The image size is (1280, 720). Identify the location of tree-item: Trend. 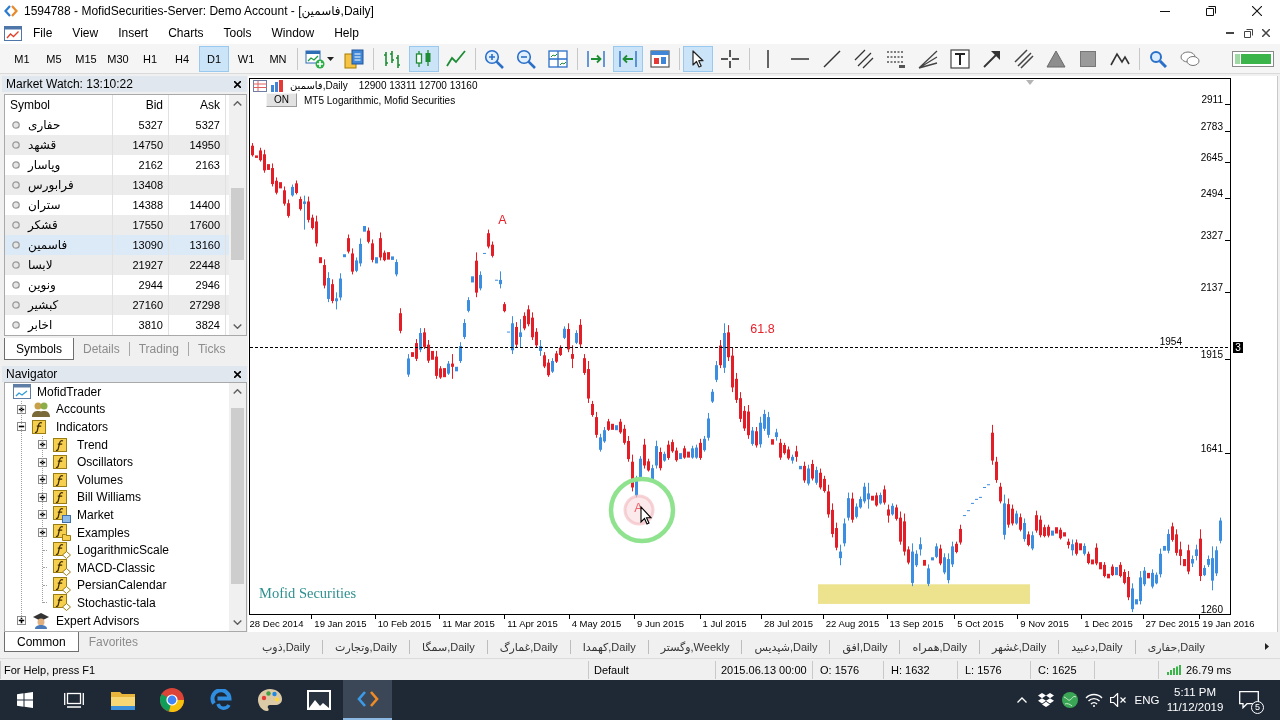
(117, 444).